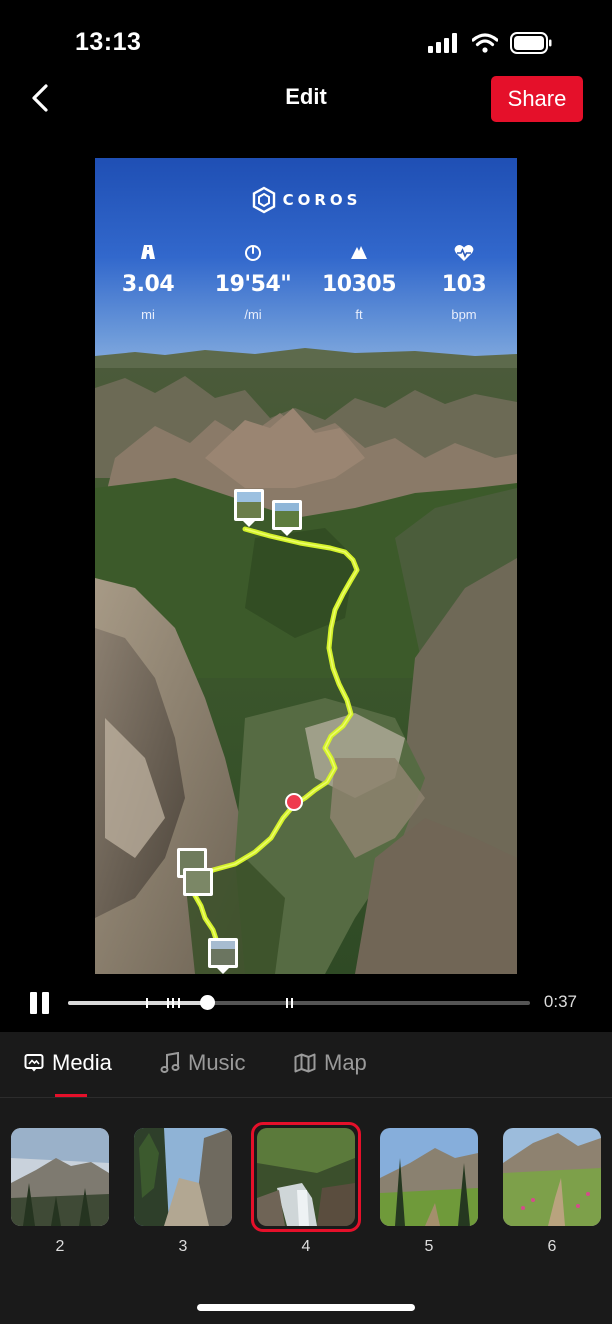  Describe the element at coordinates (263, 200) in the screenshot. I see `coros-logo-icon` at that location.